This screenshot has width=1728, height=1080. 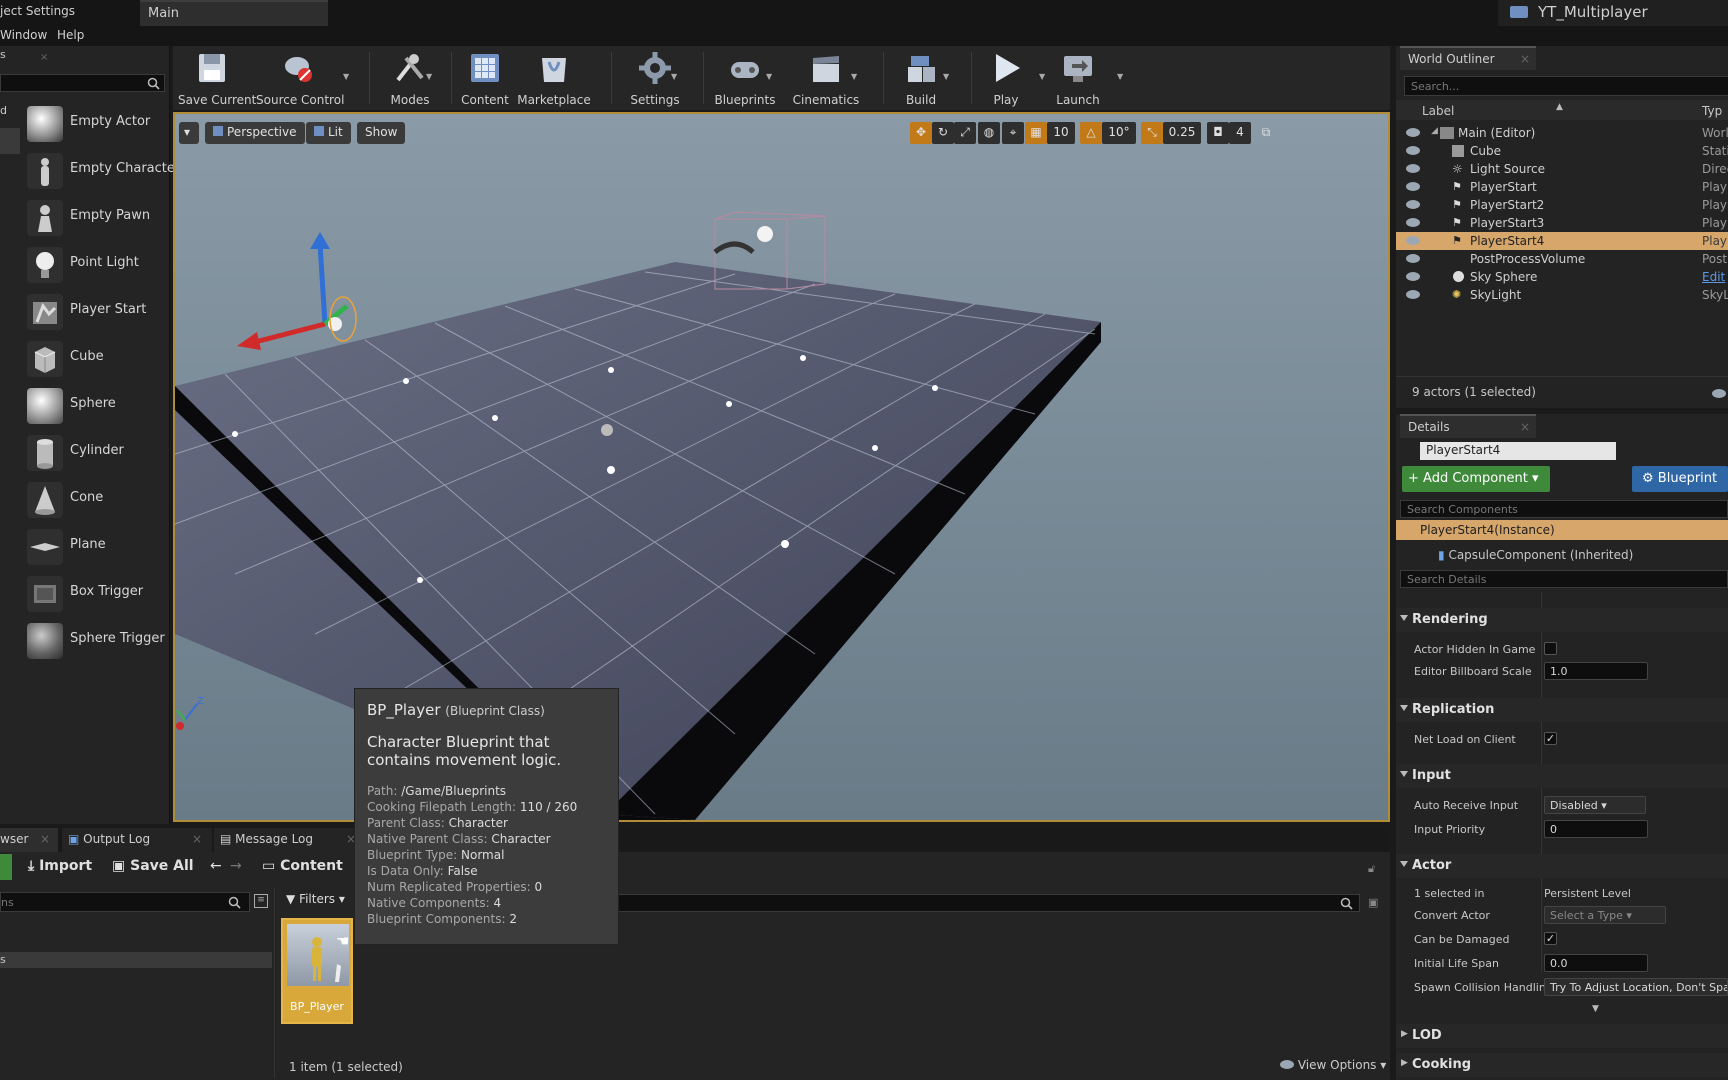 I want to click on show-button: Show, so click(x=381, y=133).